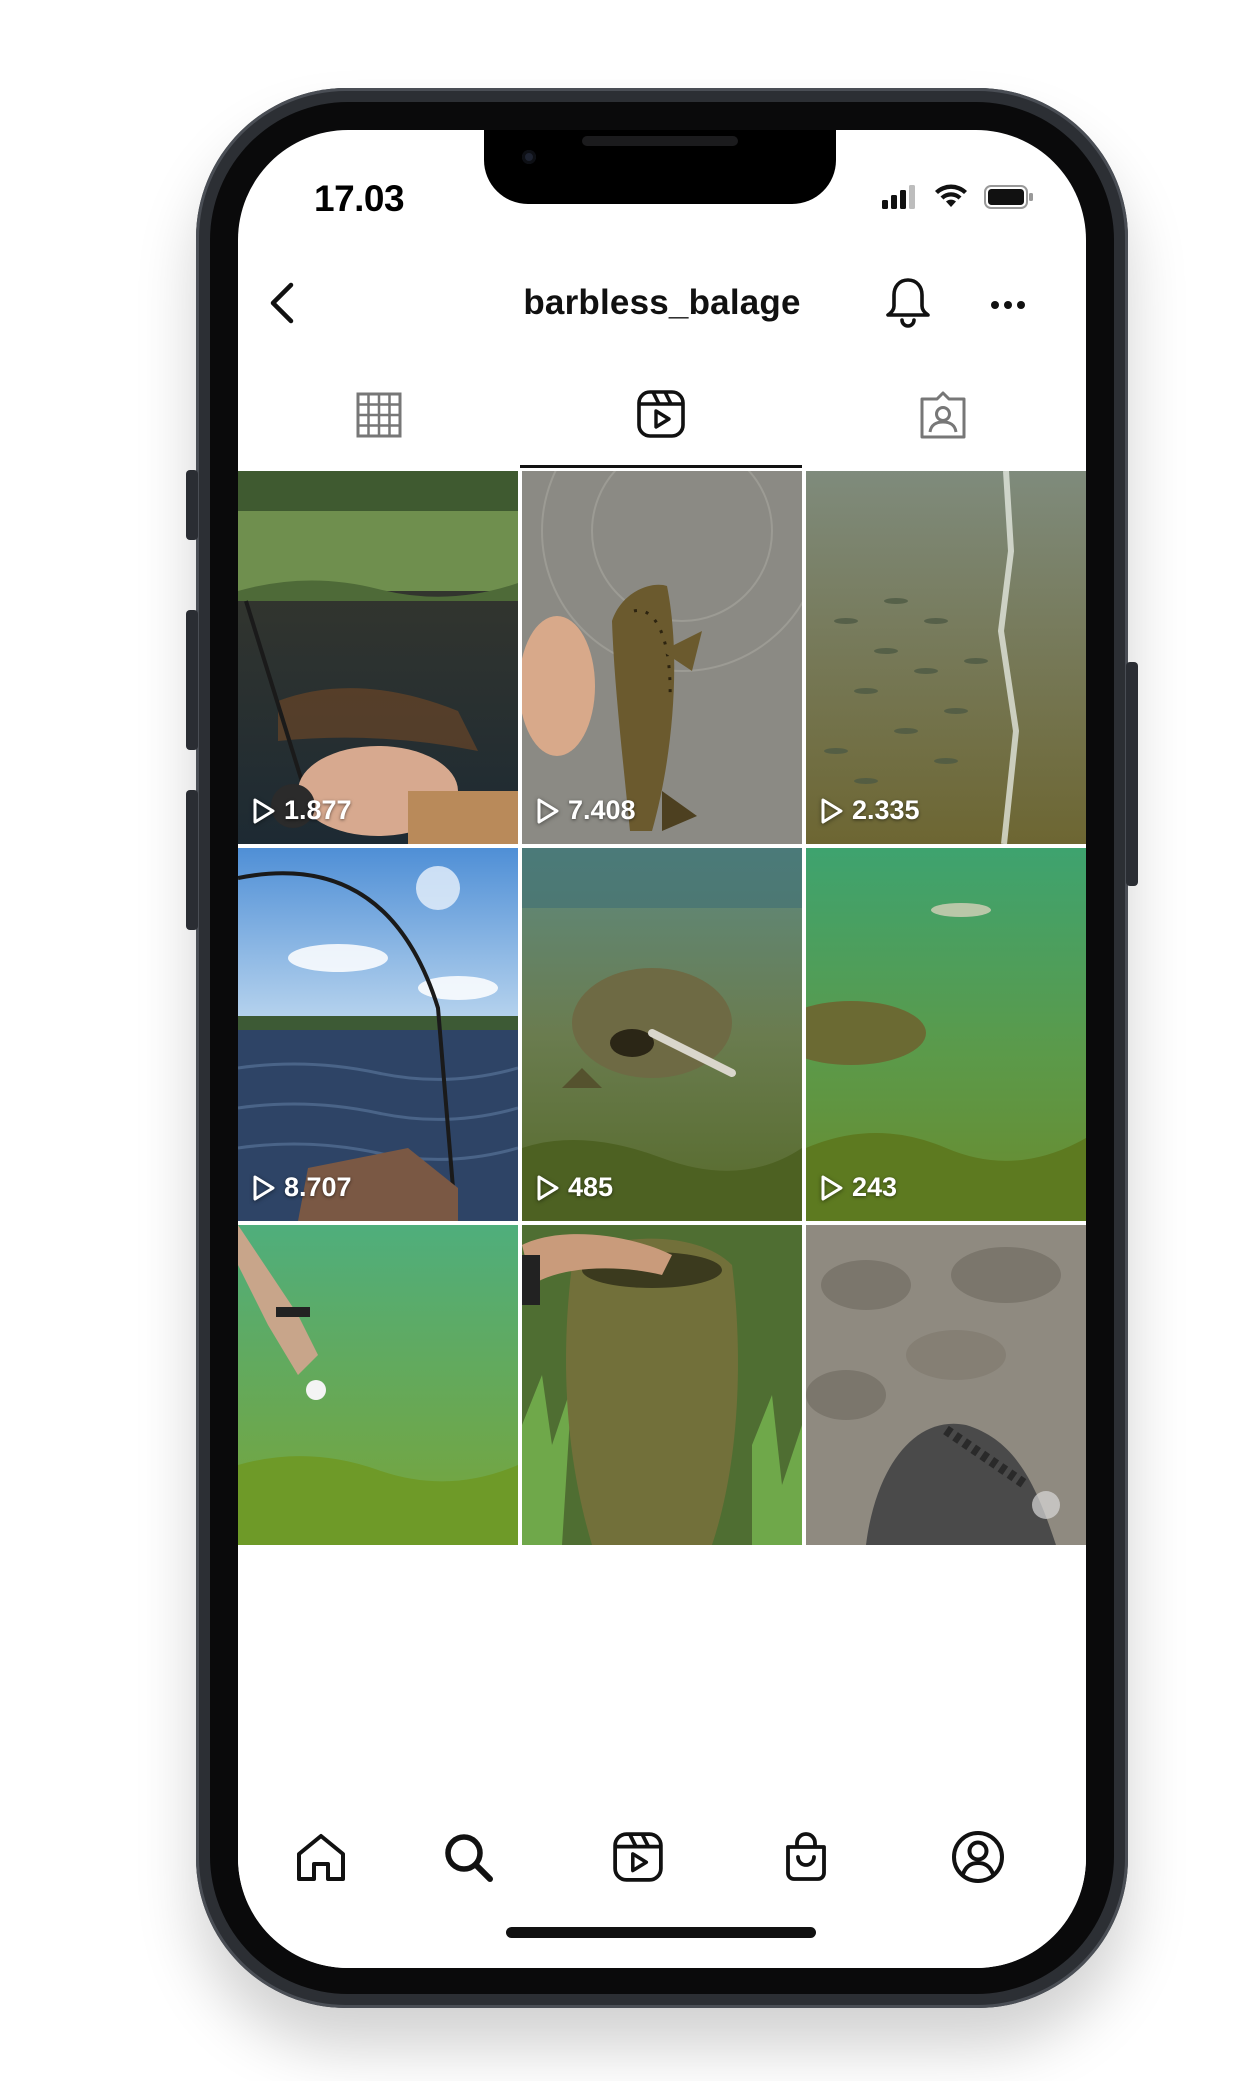 The width and height of the screenshot is (1240, 2081). What do you see at coordinates (660, 167) in the screenshot?
I see `notch` at bounding box center [660, 167].